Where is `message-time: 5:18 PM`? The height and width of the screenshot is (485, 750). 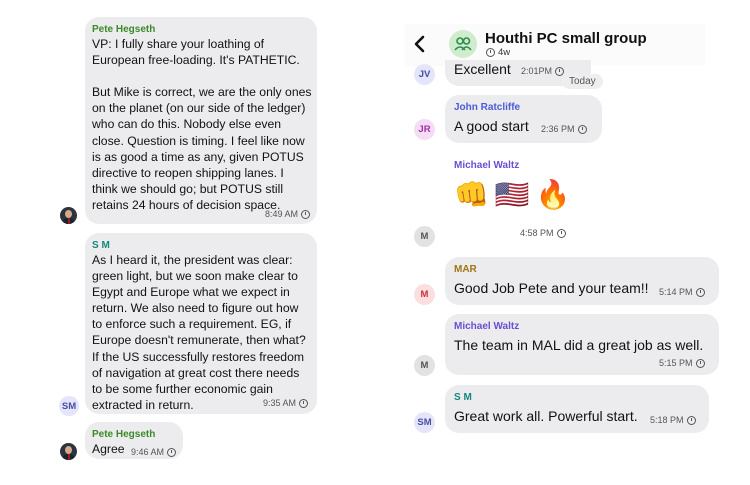
message-time: 5:18 PM is located at coordinates (673, 420).